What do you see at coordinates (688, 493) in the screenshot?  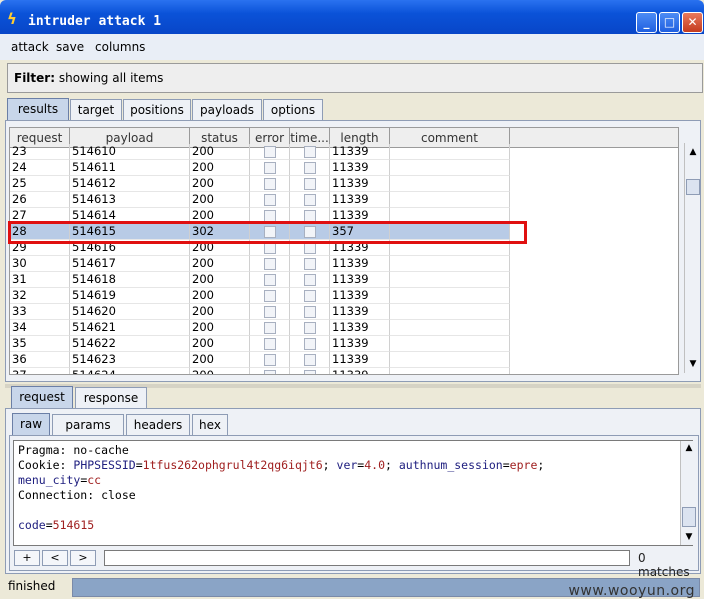 I see `text-scrollbar: ▲ ▼` at bounding box center [688, 493].